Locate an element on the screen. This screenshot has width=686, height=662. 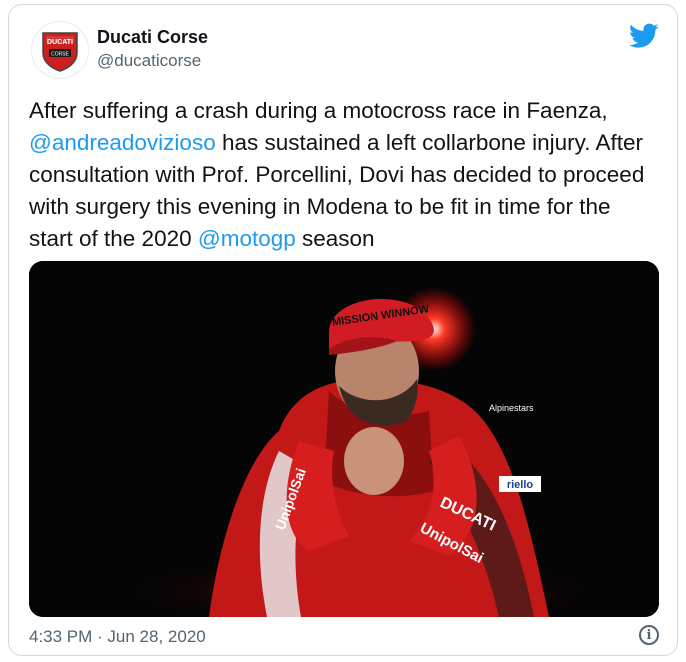
author-name: Ducati Corse is located at coordinates (152, 37).